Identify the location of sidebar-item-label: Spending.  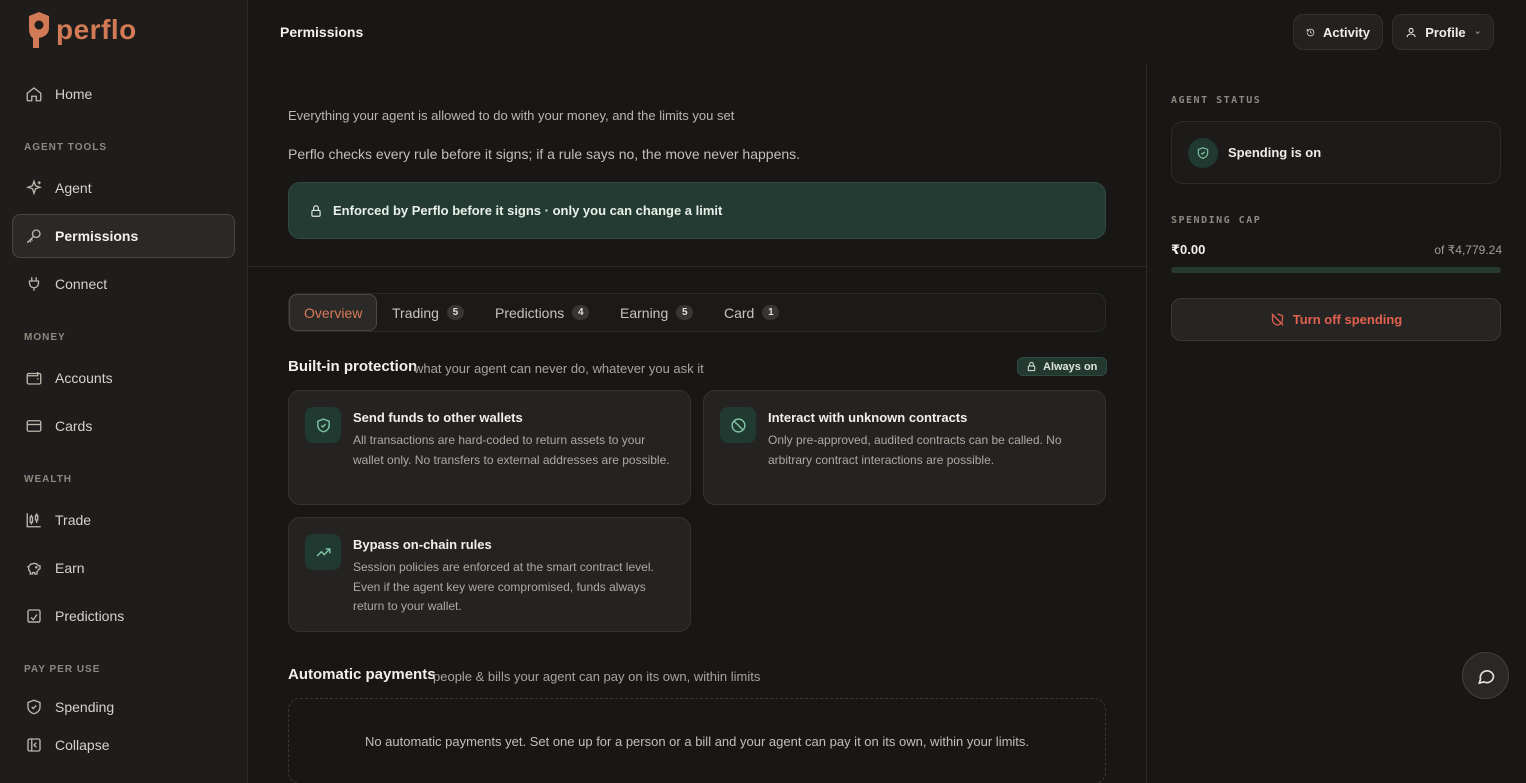
(85, 707).